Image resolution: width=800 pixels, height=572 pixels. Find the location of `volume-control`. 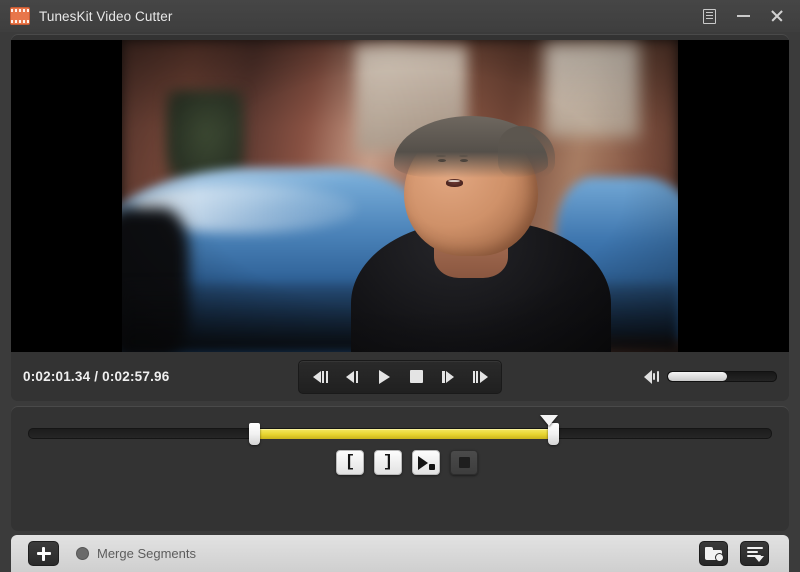

volume-control is located at coordinates (710, 376).